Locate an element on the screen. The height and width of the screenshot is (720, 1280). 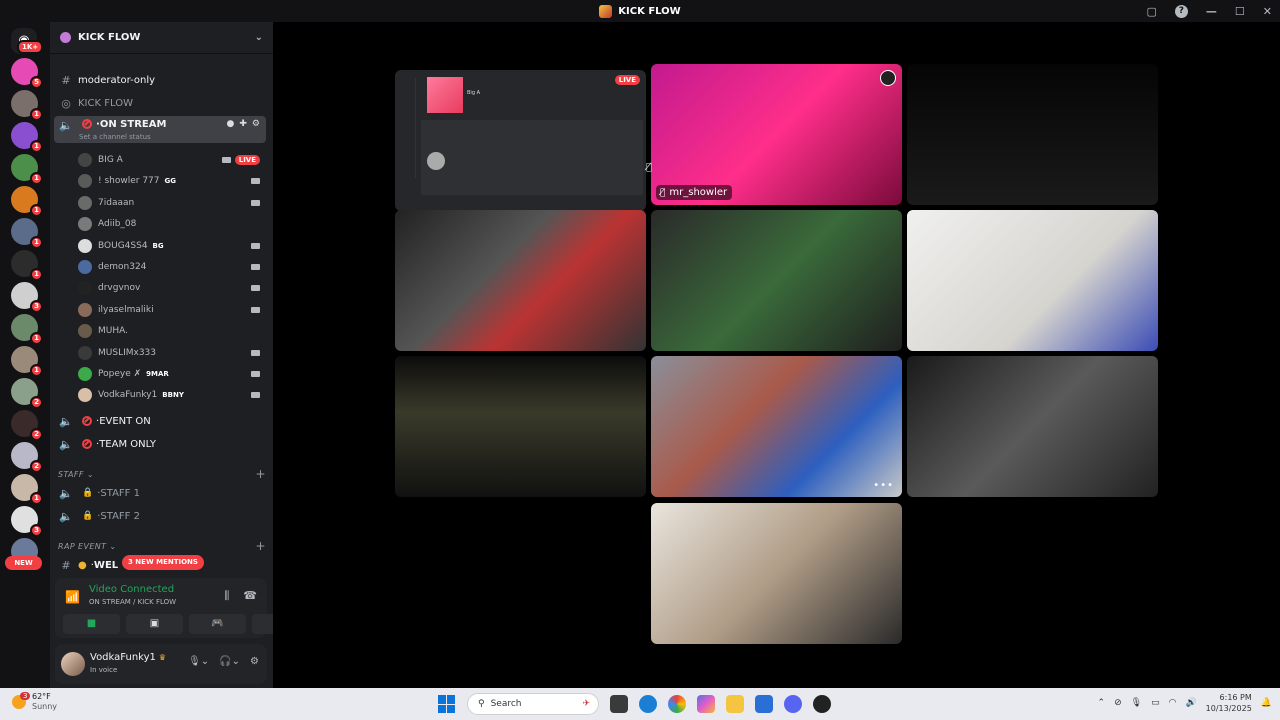
settings-gear-icon: ⚙ is located at coordinates (254, 661).